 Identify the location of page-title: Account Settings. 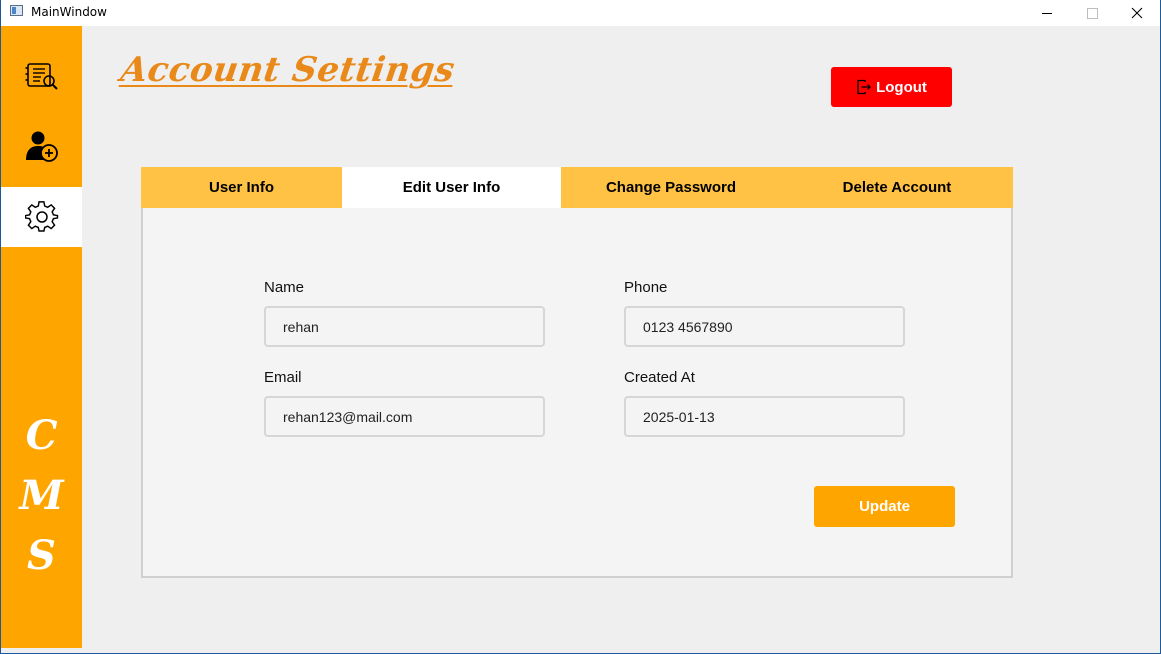
(288, 70).